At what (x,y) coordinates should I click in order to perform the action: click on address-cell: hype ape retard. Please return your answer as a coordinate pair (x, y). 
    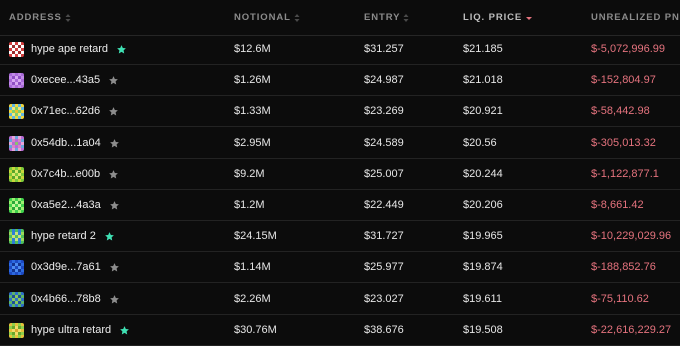
    Looking at the image, I should click on (68, 49).